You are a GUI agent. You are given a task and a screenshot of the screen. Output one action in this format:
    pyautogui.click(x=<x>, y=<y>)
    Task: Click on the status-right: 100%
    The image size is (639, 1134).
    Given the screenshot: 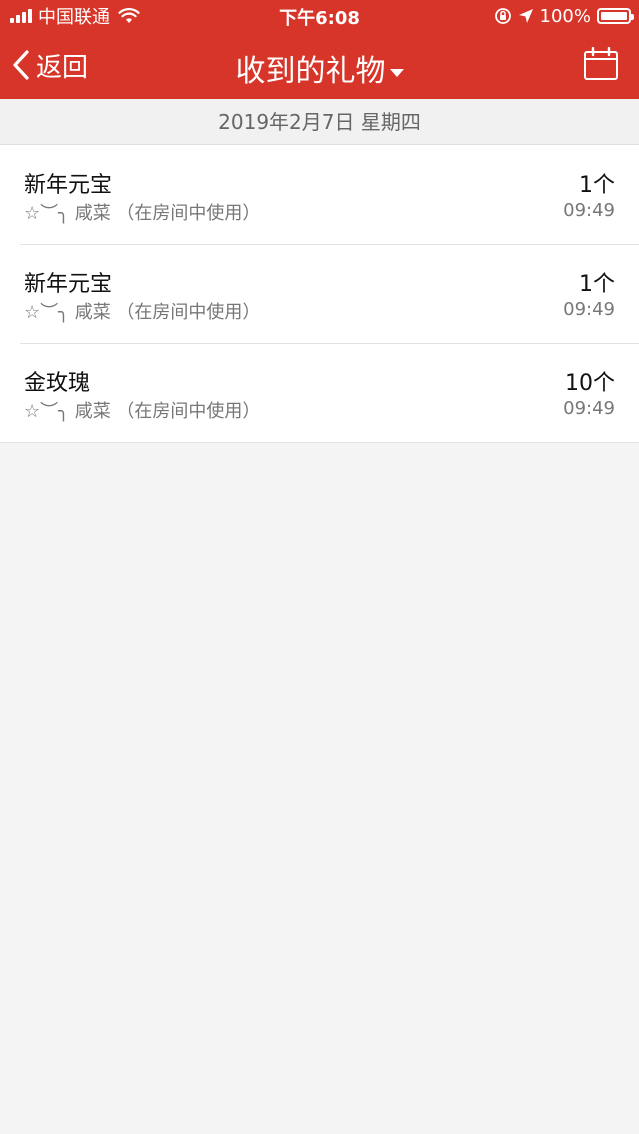 What is the action you would take?
    pyautogui.click(x=564, y=16)
    